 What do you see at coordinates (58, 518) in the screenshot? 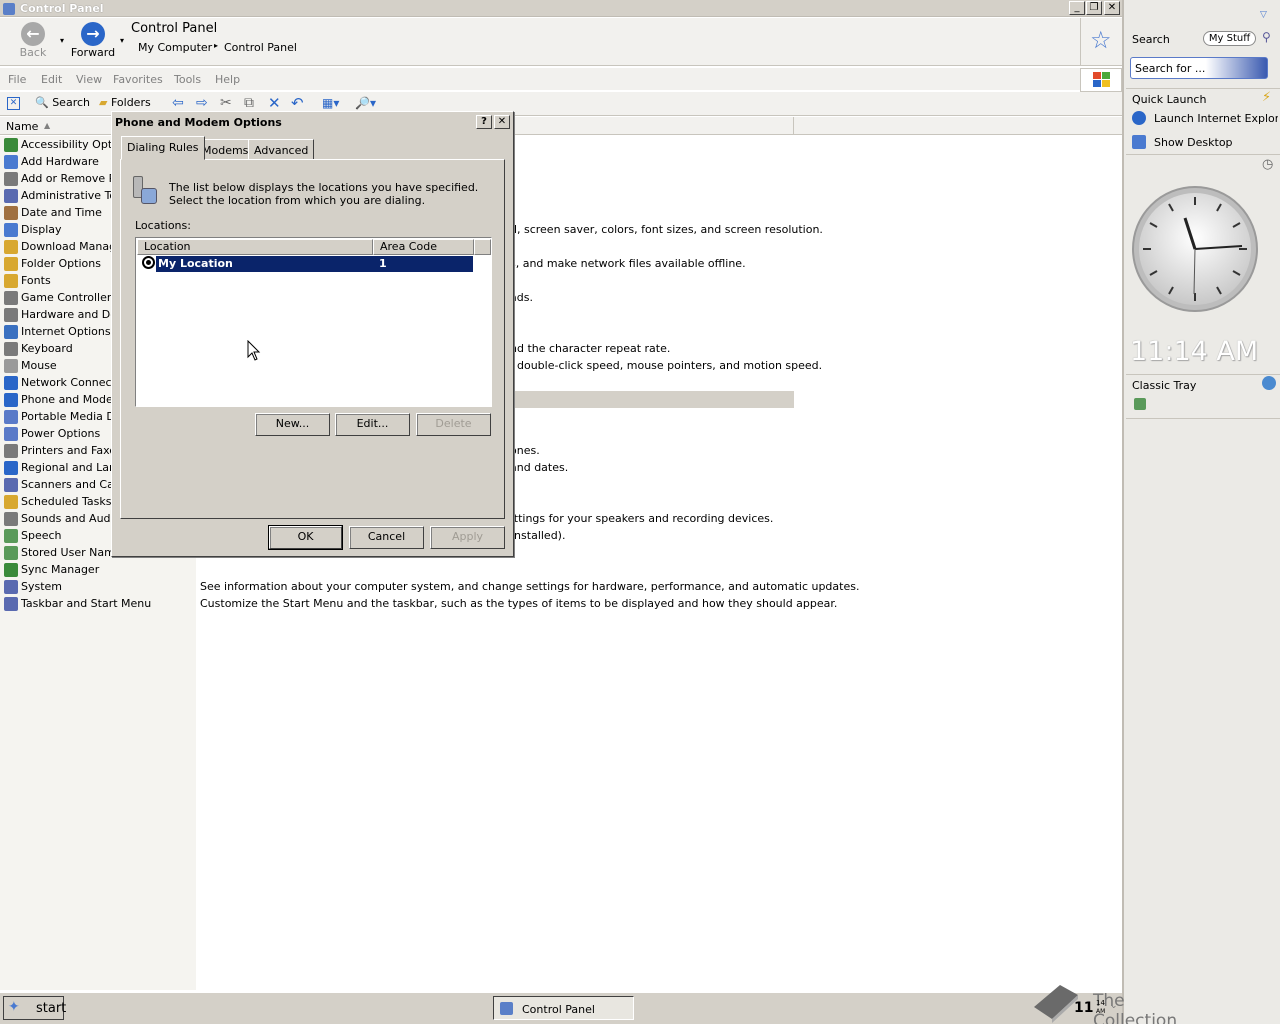
I see `list-item: Sounds and Audio` at bounding box center [58, 518].